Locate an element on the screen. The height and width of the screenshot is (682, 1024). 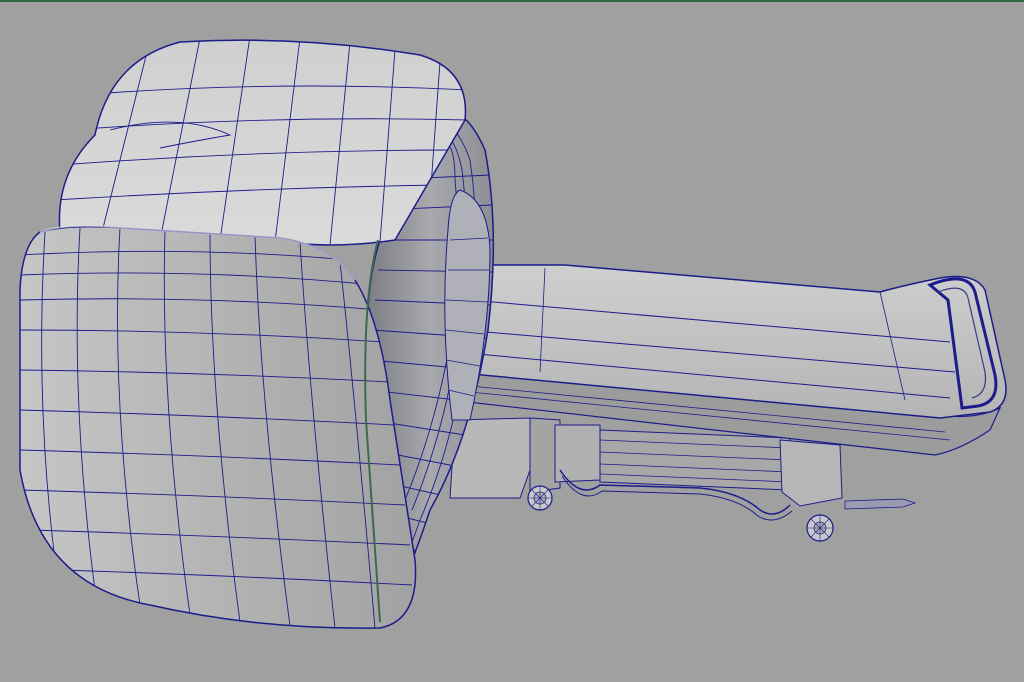
gantry-top-cover is located at coordinates (262, 142).